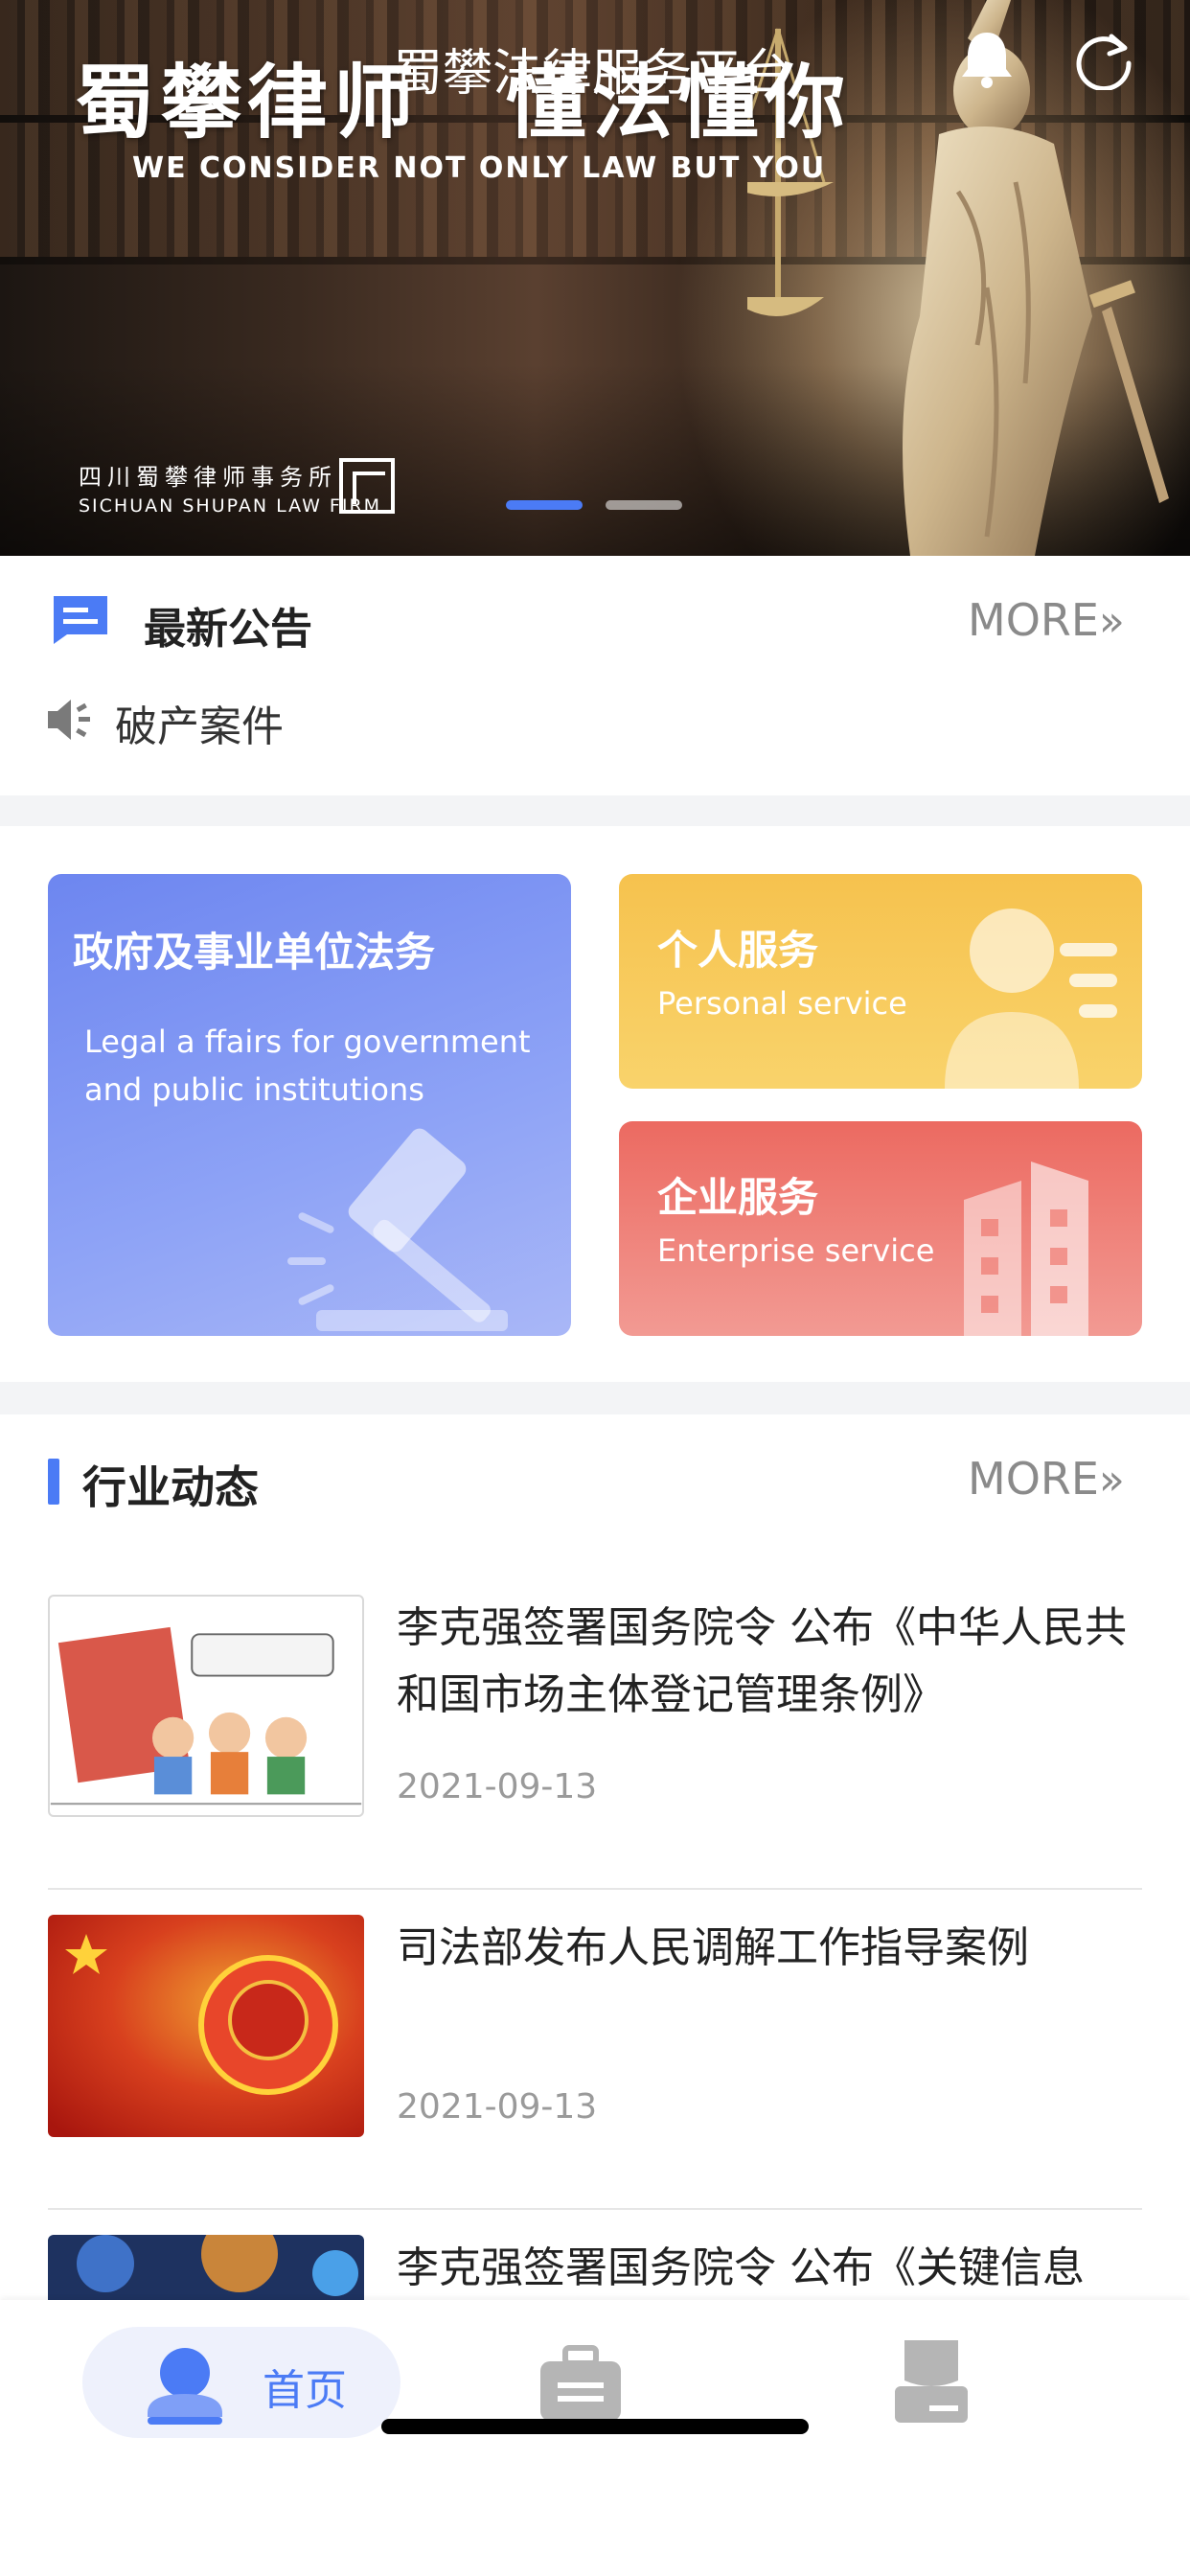 The width and height of the screenshot is (1190, 2576). I want to click on announcement-section: 最新公告 MORE» 破产案件, so click(595, 675).